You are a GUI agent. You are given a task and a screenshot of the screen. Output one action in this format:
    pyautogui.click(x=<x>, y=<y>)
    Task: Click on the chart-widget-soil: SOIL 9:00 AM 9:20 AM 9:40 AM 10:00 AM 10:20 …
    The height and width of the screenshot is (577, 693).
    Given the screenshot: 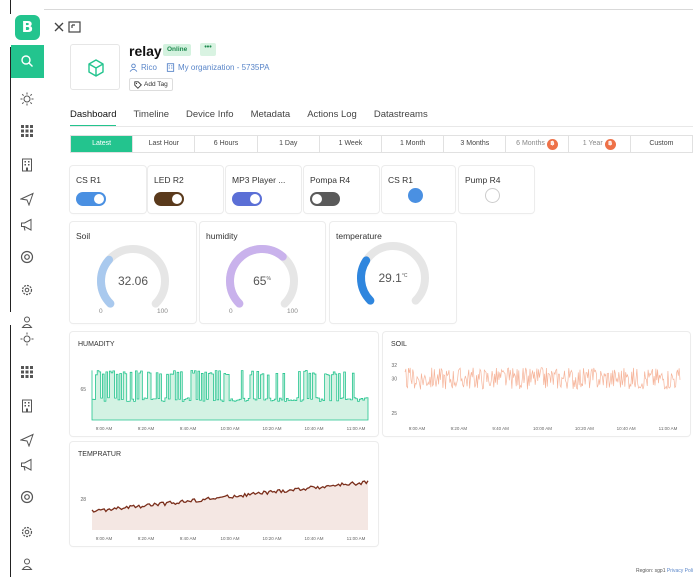 What is the action you would take?
    pyautogui.click(x=536, y=384)
    